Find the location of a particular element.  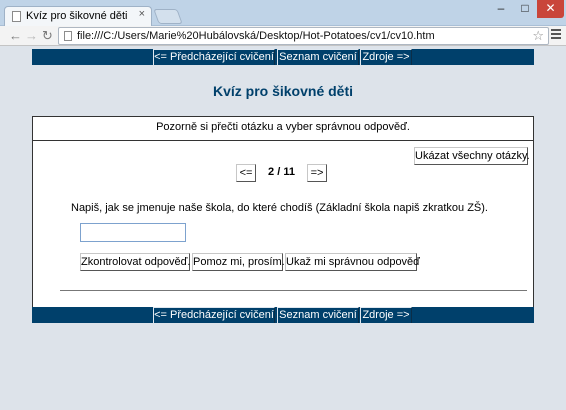

check-answer-button: Zkontrolovat odpověď. is located at coordinates (135, 262).